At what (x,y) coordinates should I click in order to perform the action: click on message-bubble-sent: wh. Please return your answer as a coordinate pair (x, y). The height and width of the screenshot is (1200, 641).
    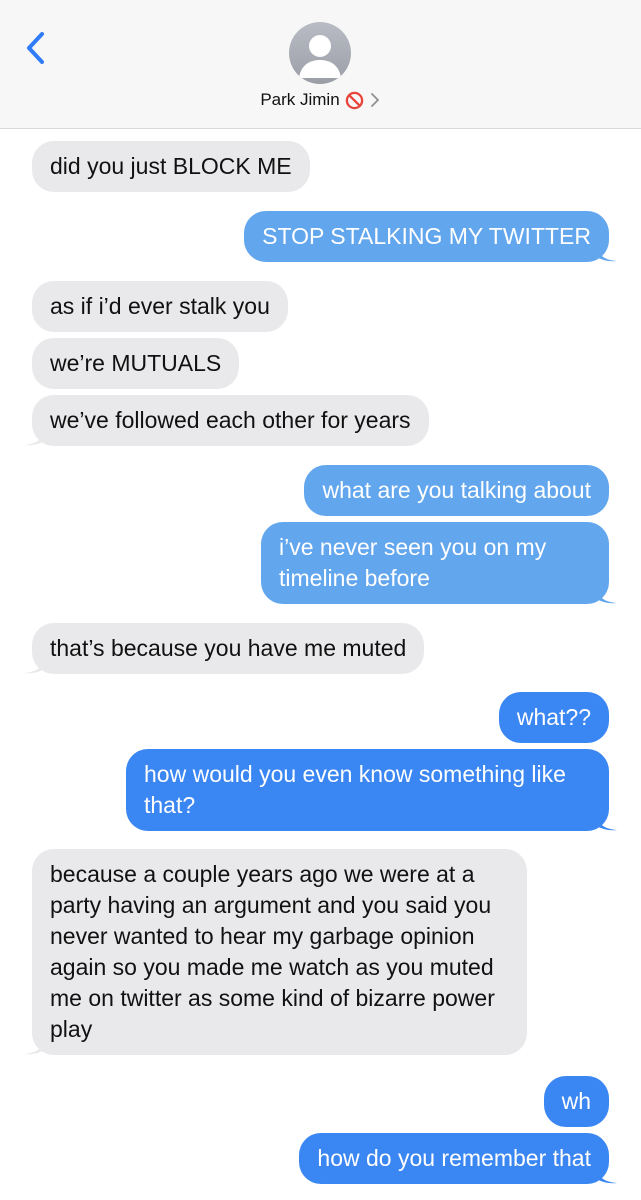
    Looking at the image, I should click on (576, 1101).